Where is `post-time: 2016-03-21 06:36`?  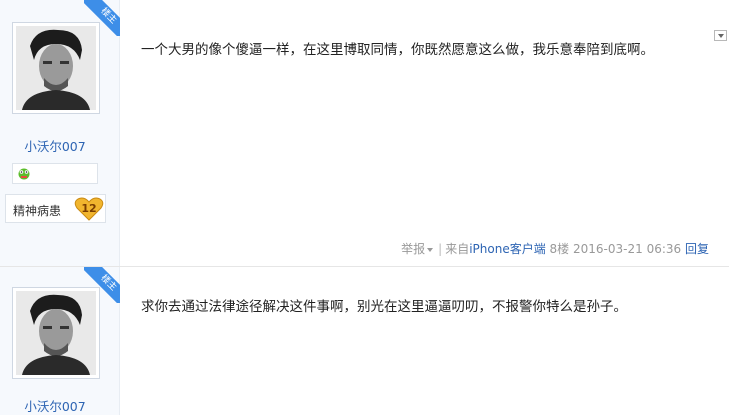 post-time: 2016-03-21 06:36 is located at coordinates (627, 249).